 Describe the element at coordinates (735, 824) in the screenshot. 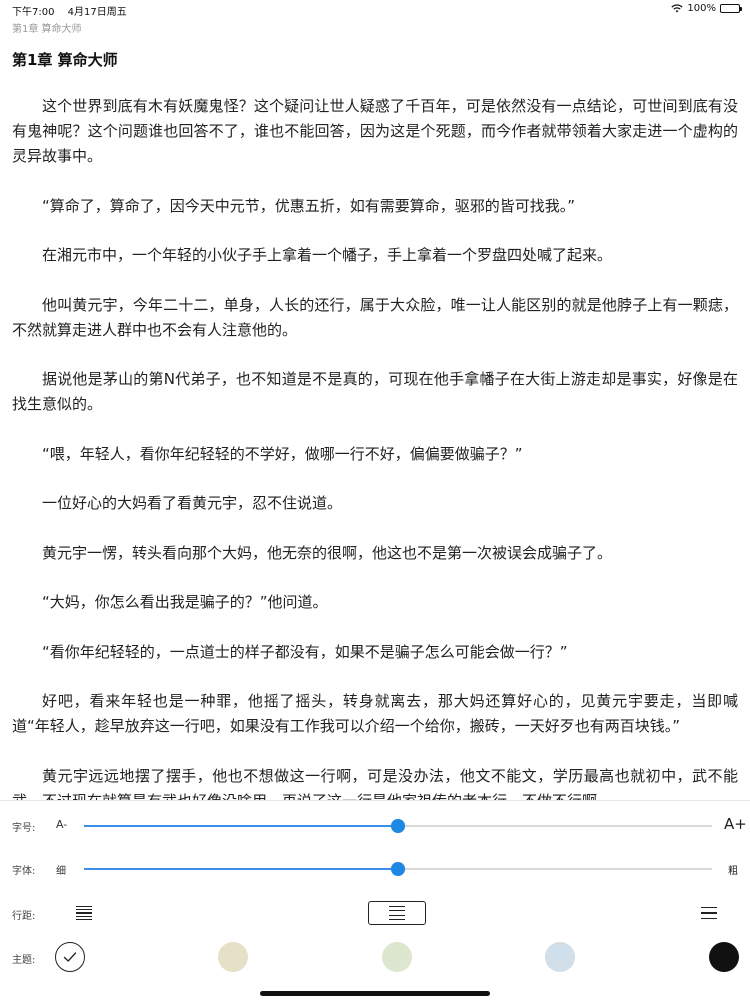

I see `font-increase-button: A+` at that location.